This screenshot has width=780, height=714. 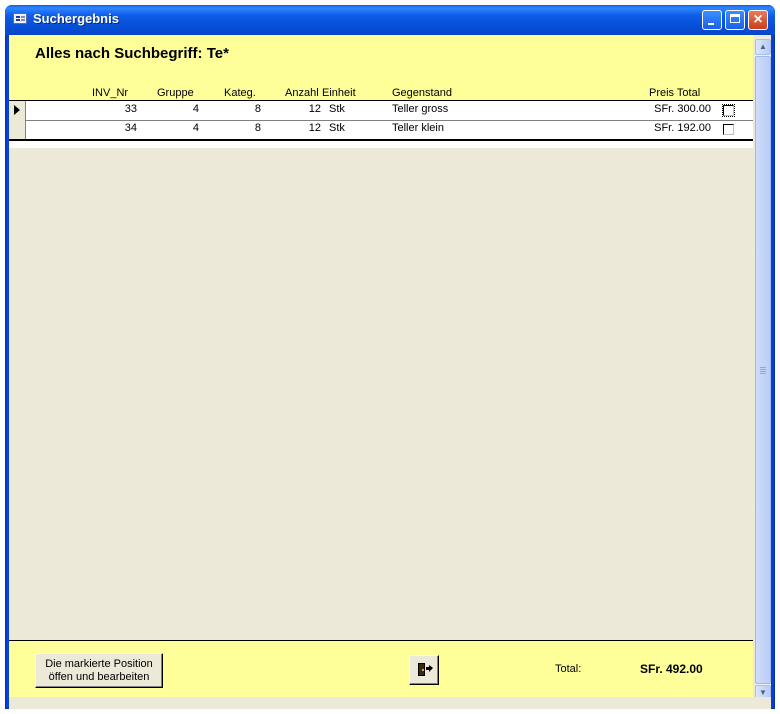 What do you see at coordinates (175, 93) in the screenshot?
I see `column-header-gruppe: Gruppe` at bounding box center [175, 93].